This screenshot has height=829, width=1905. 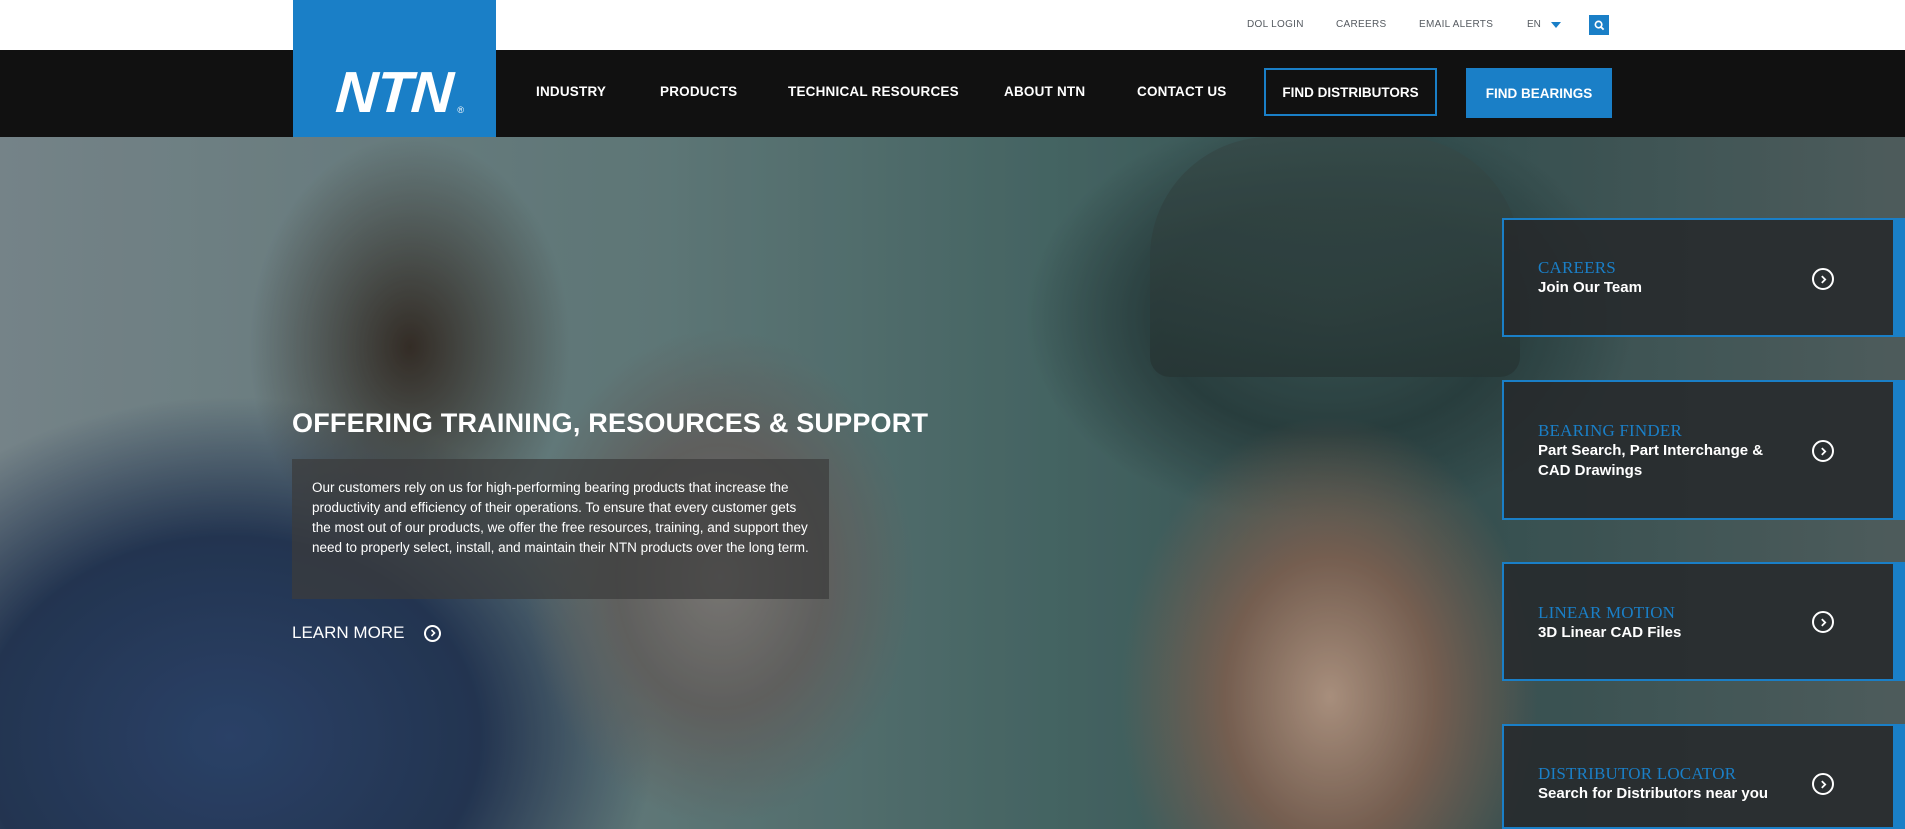 I want to click on card-subtitle: 3D Linear CAD Files, so click(x=1610, y=632).